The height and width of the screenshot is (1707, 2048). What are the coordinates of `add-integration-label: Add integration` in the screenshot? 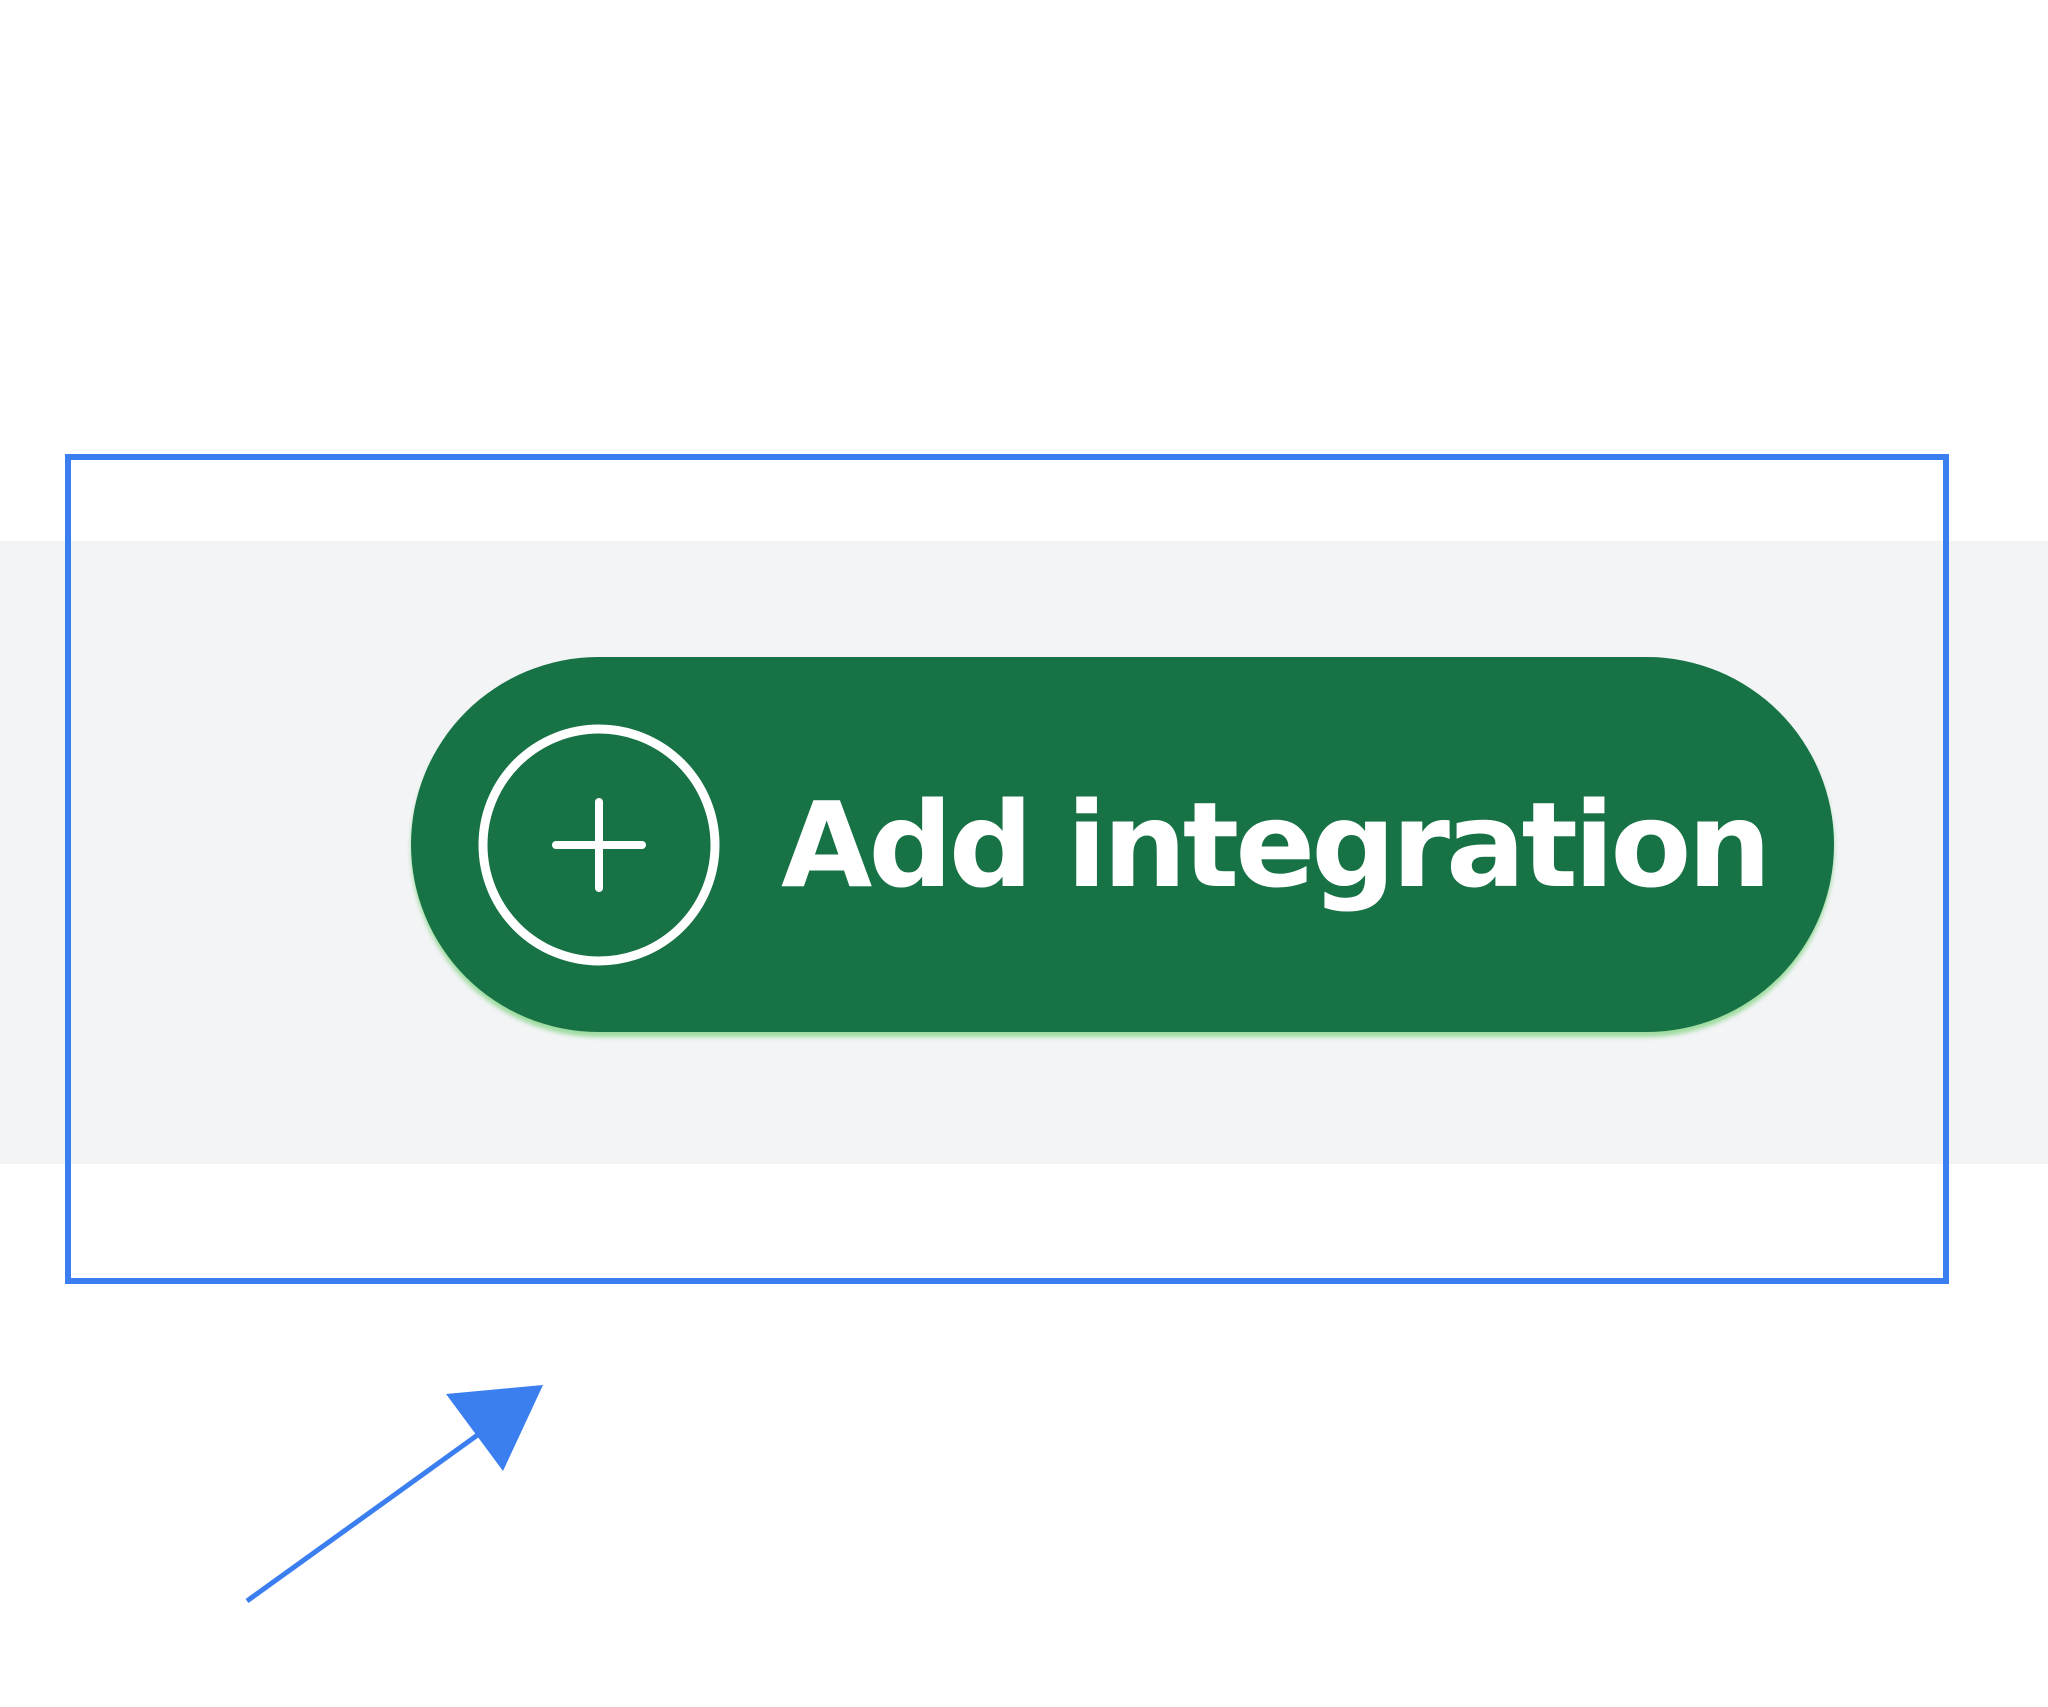 It's located at (1276, 844).